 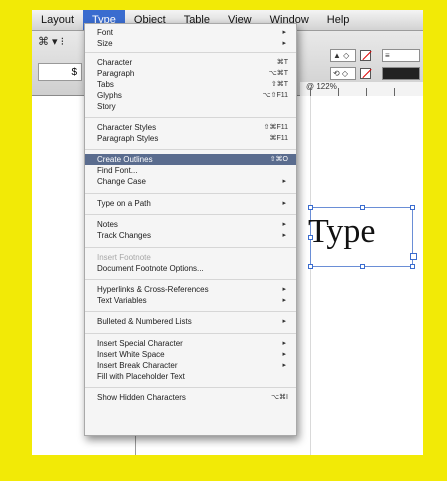 I want to click on menu-item-insert-white-space: Insert White Space ▸, so click(x=190, y=354).